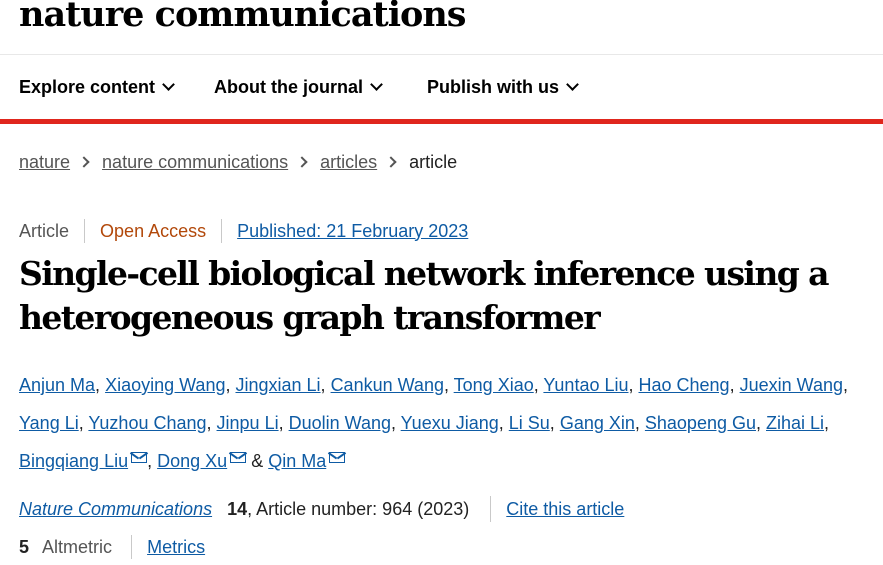  What do you see at coordinates (493, 87) in the screenshot?
I see `nav-label: Publish with us` at bounding box center [493, 87].